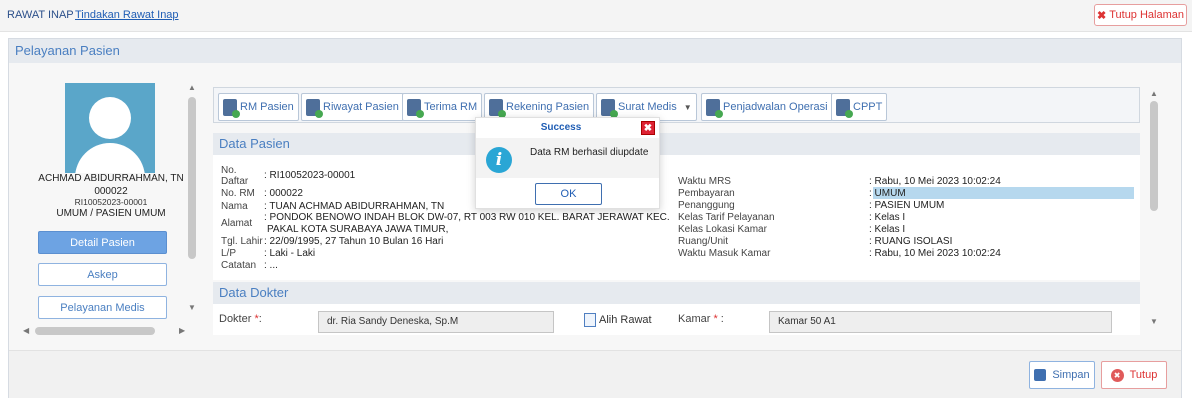 This screenshot has height=402, width=1192. Describe the element at coordinates (907, 205) in the screenshot. I see `penanggung-value: : PASIEN UMUM` at that location.